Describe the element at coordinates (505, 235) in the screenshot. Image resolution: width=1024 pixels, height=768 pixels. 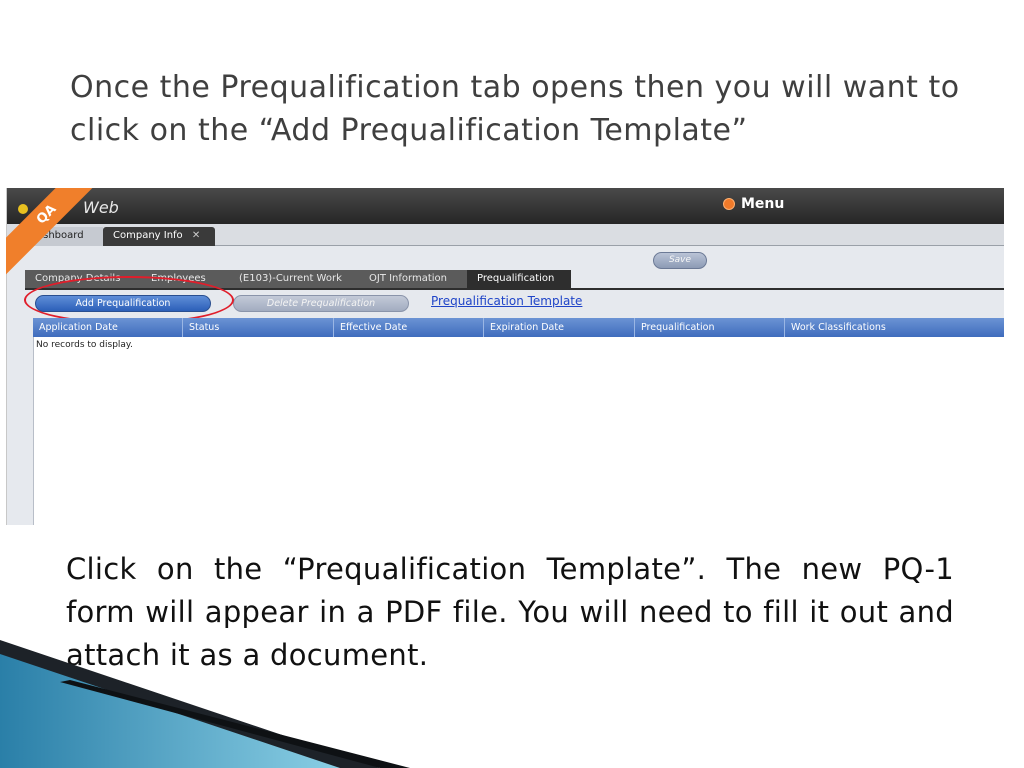
I see `document-tabs: ashboard Company Info ✕` at that location.